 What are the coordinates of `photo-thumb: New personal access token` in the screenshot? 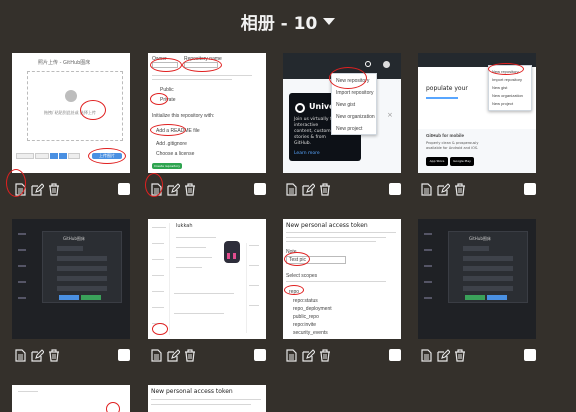 It's located at (207, 398).